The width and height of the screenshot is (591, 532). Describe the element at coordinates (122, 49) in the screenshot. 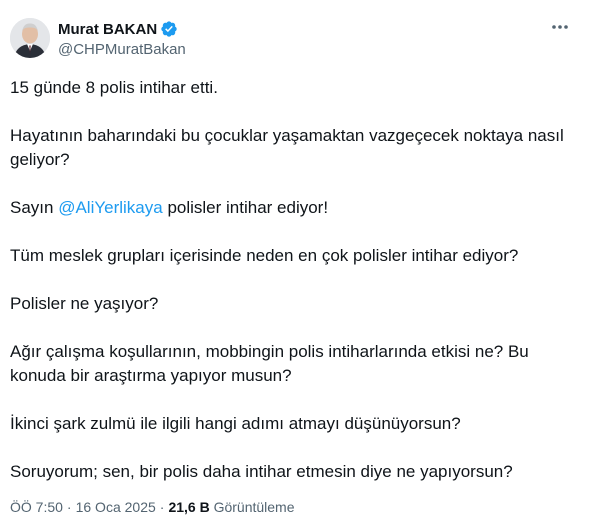

I see `author-handle: @CHPMuratBakan` at that location.